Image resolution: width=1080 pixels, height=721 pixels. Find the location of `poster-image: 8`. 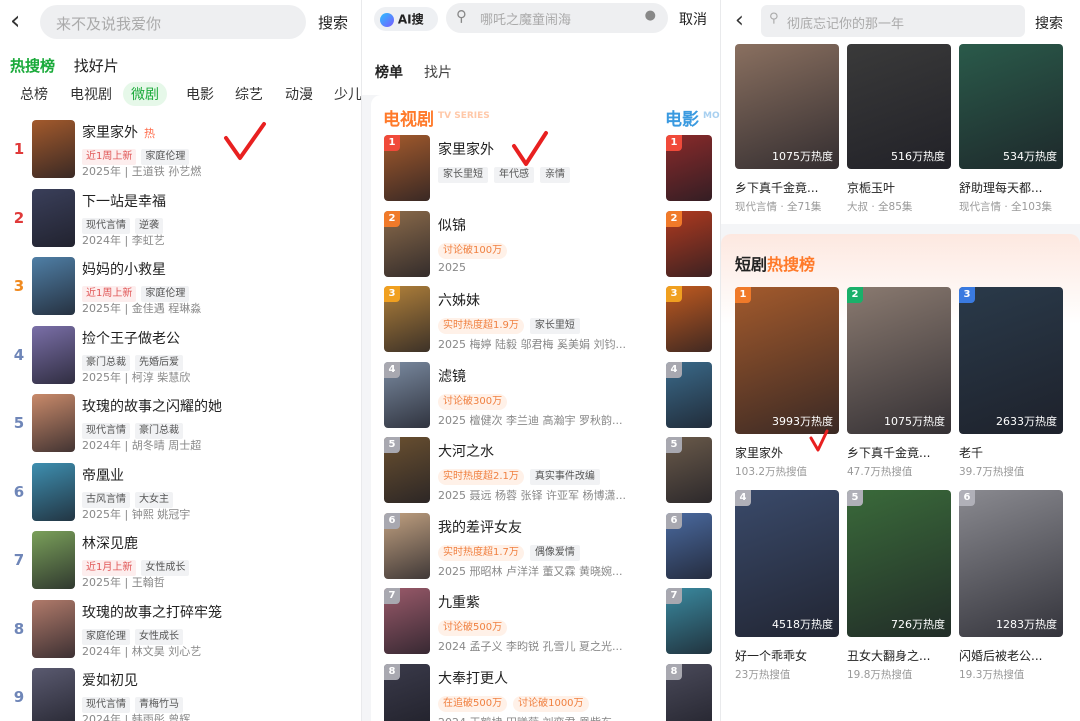

poster-image: 8 is located at coordinates (407, 692).